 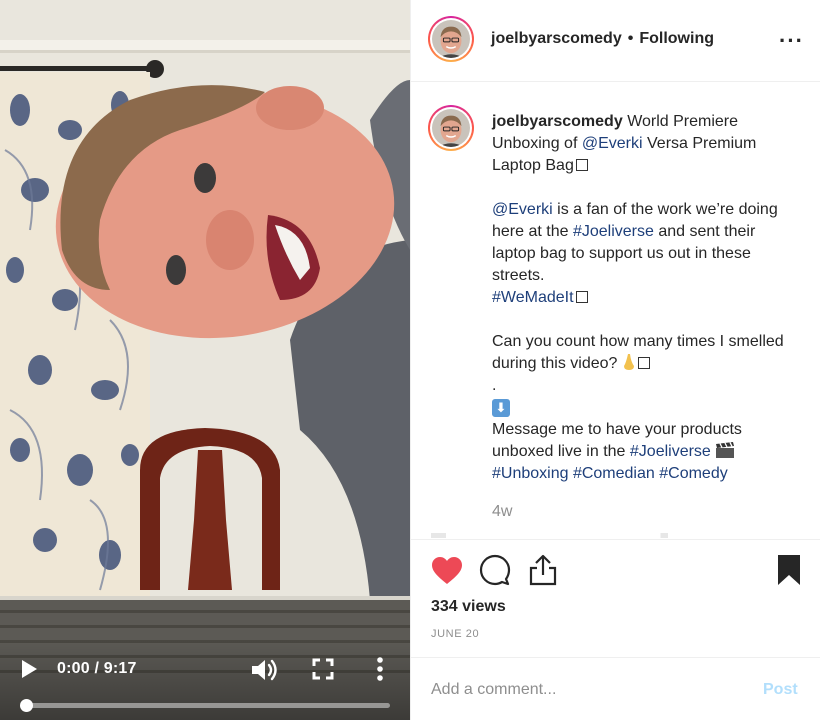 What do you see at coordinates (97, 668) in the screenshot?
I see `video-time: 0:00 / 9:17` at bounding box center [97, 668].